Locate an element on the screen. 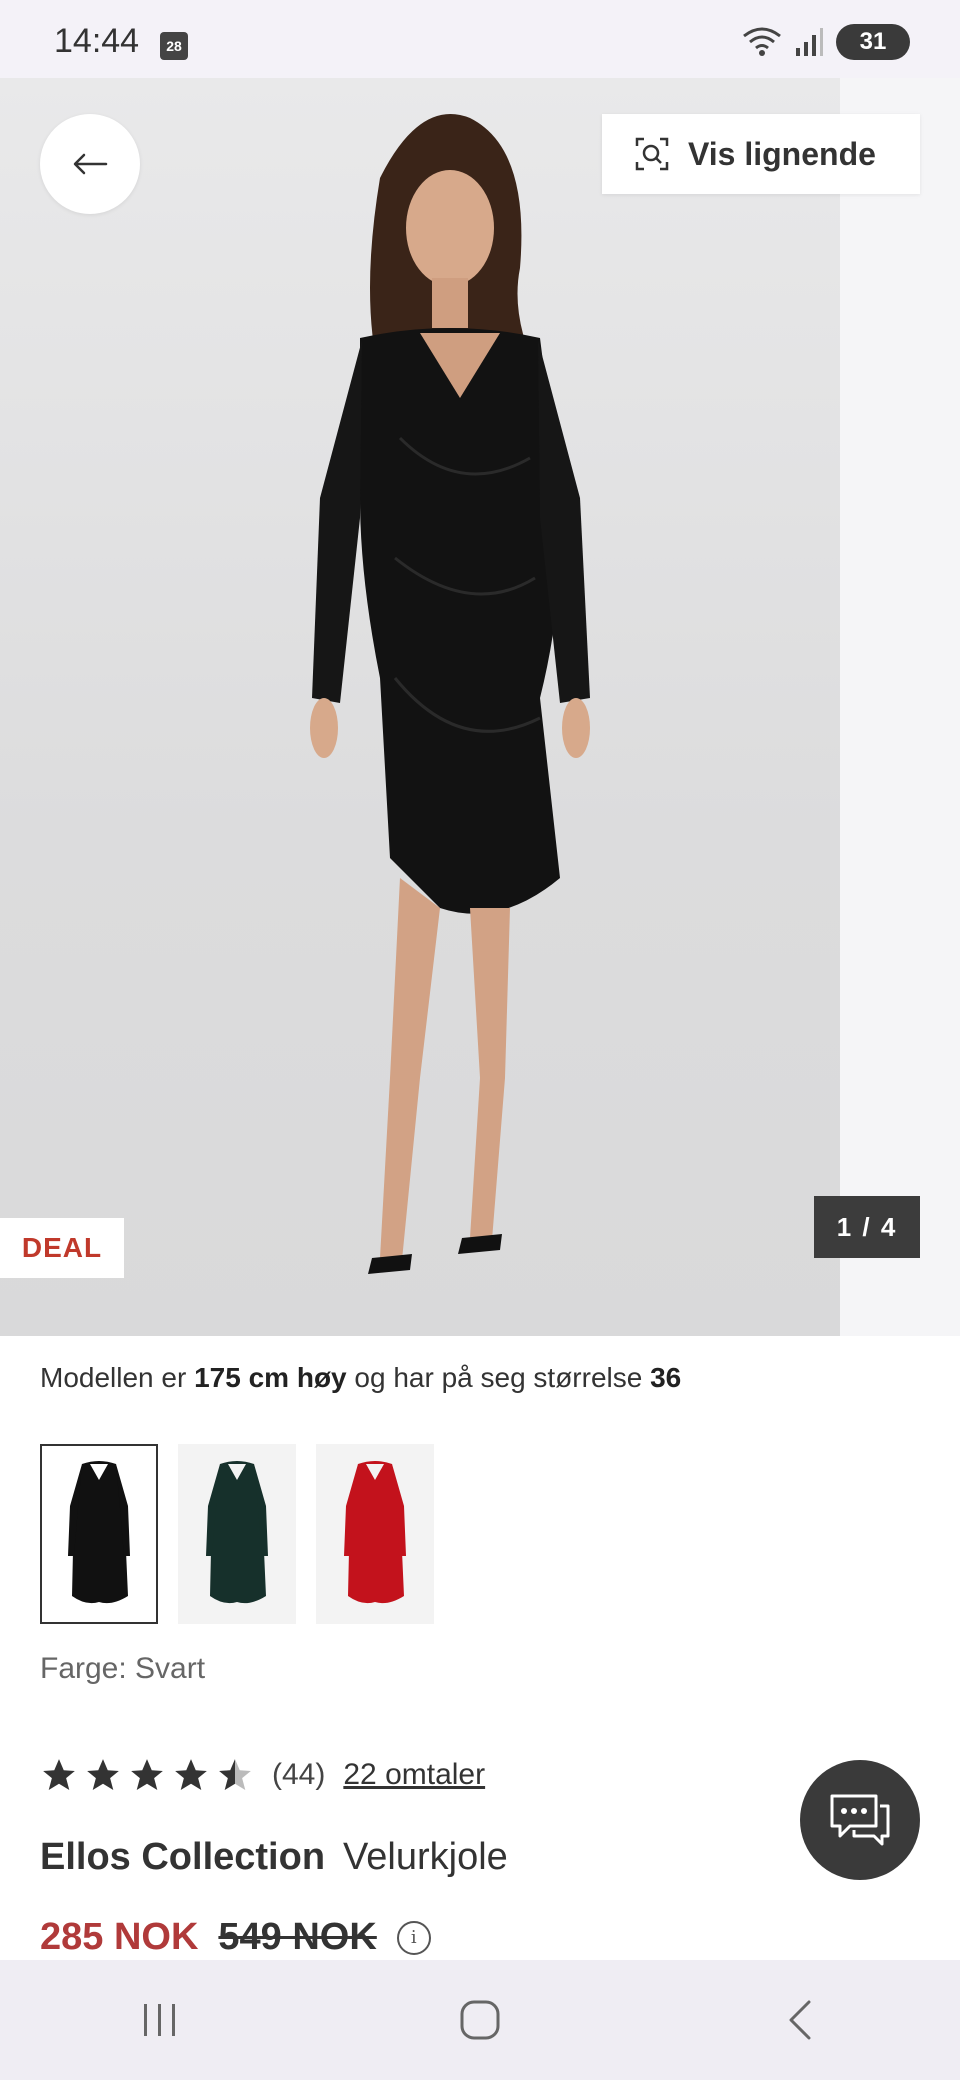  model-info-middle: og har på seg størrelse is located at coordinates (498, 1377).